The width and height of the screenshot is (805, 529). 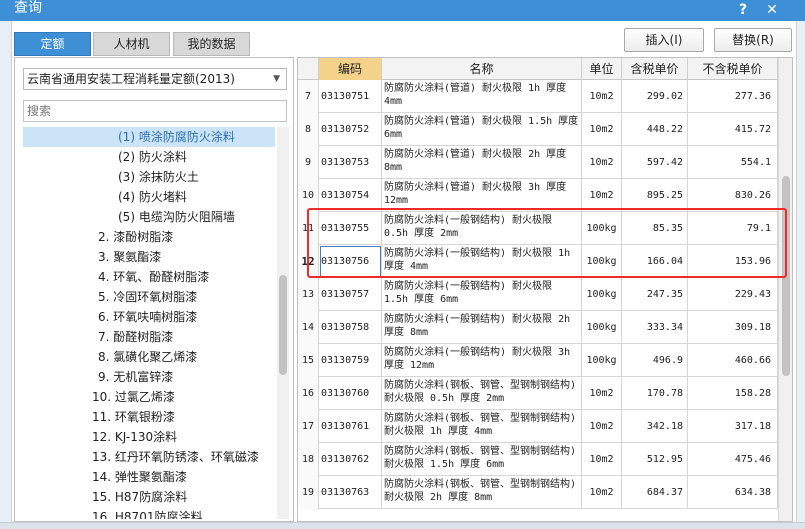 What do you see at coordinates (482, 393) in the screenshot?
I see `cell-name: 防腐防火涂料(钢板、钢管、型钢制钢结构) 耐火极限 0.5h 厚度 2mm` at bounding box center [482, 393].